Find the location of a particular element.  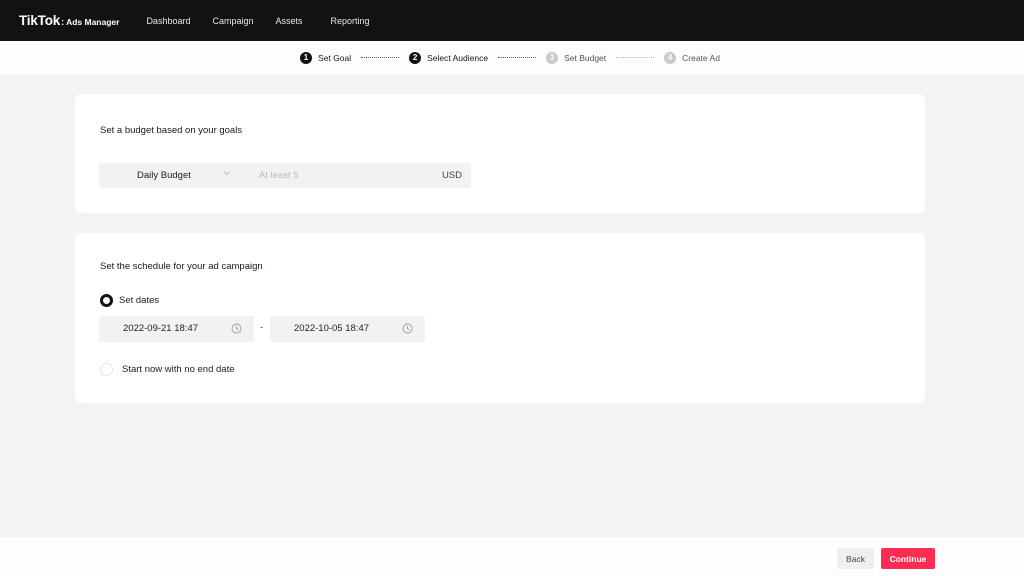

logo-product: Ads Manager is located at coordinates (93, 22).